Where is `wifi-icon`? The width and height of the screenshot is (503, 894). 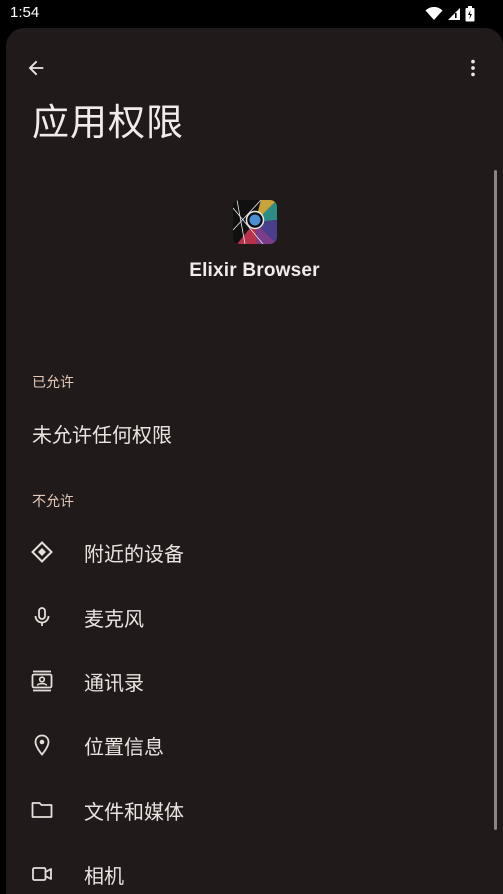
wifi-icon is located at coordinates (434, 13).